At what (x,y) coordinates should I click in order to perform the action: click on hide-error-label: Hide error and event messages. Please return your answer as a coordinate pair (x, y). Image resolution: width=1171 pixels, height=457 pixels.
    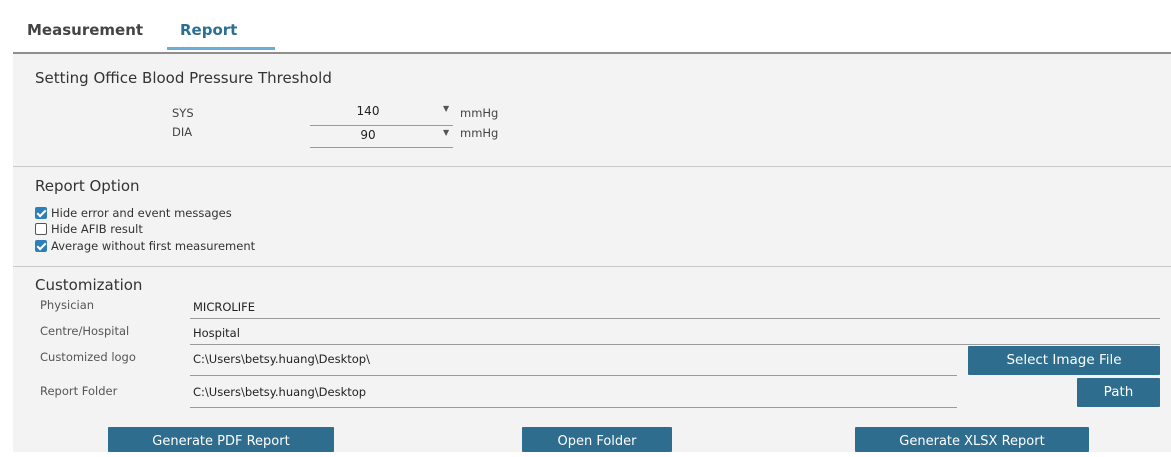
    Looking at the image, I should click on (141, 213).